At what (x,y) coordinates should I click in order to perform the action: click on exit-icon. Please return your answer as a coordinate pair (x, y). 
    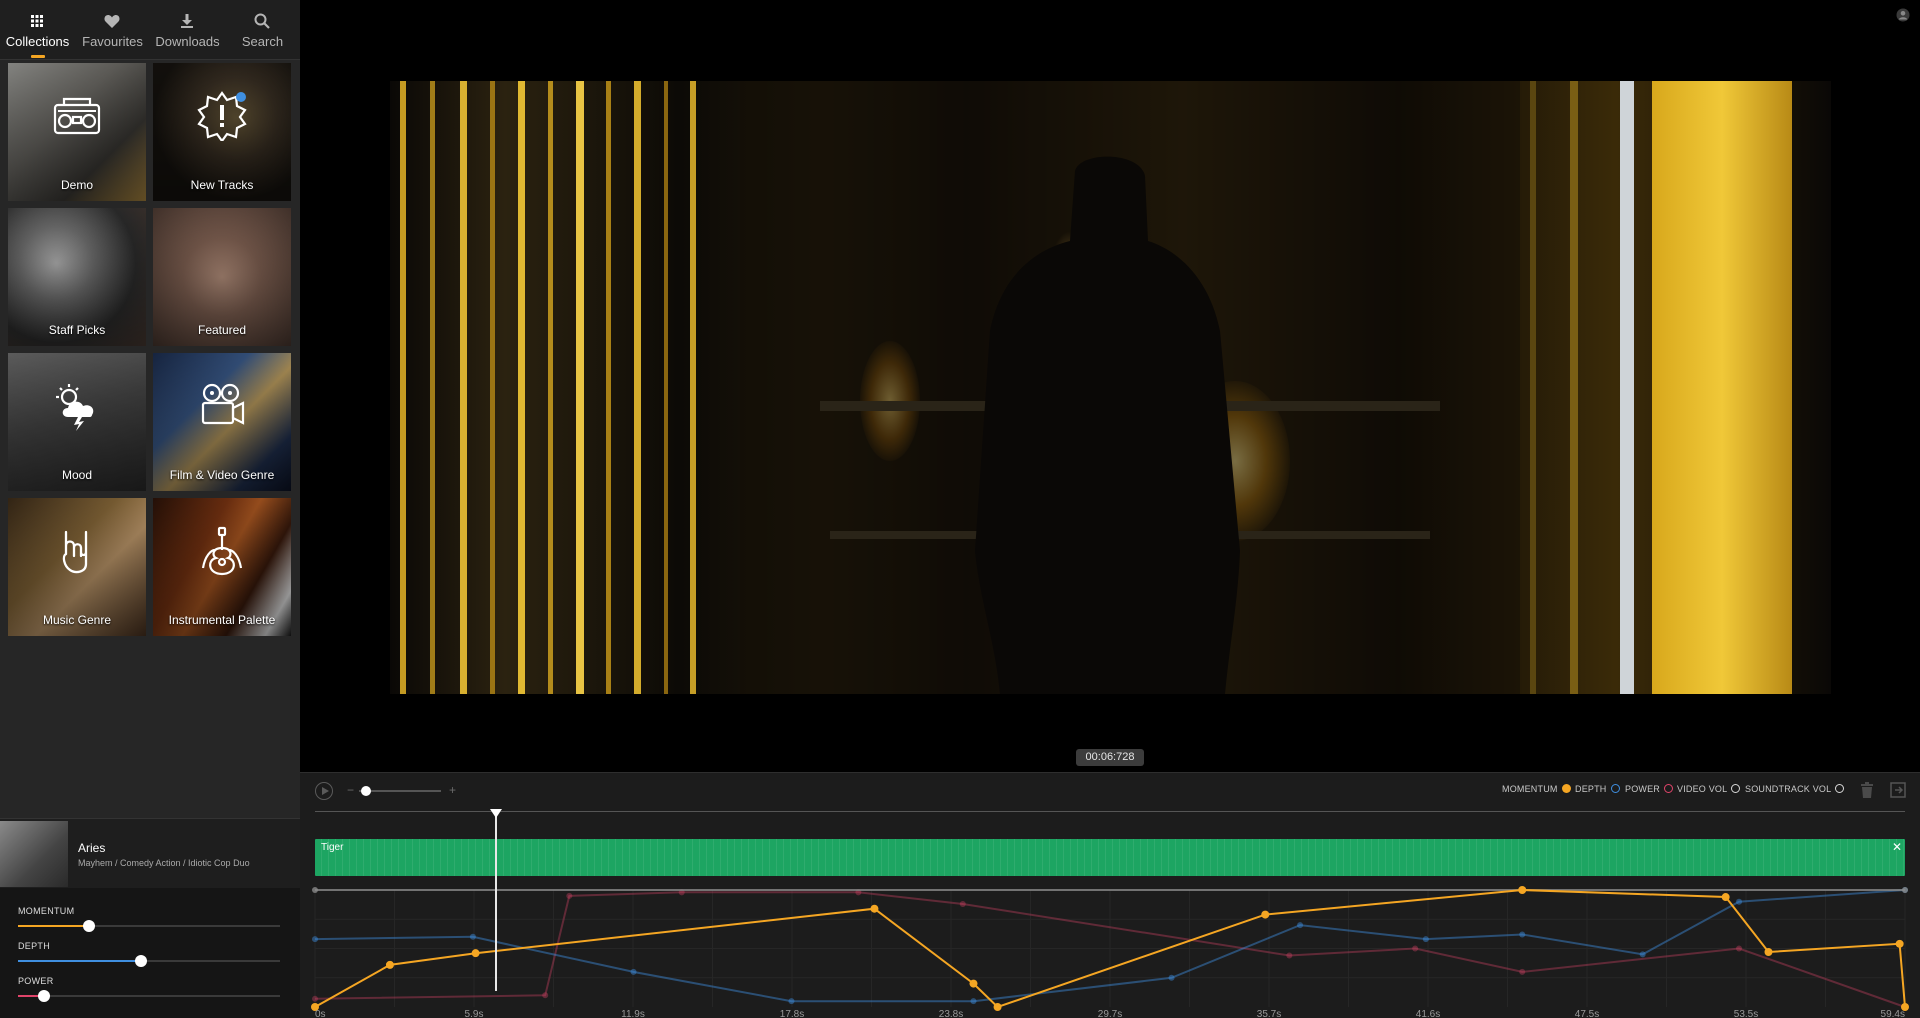
    Looking at the image, I should click on (1898, 790).